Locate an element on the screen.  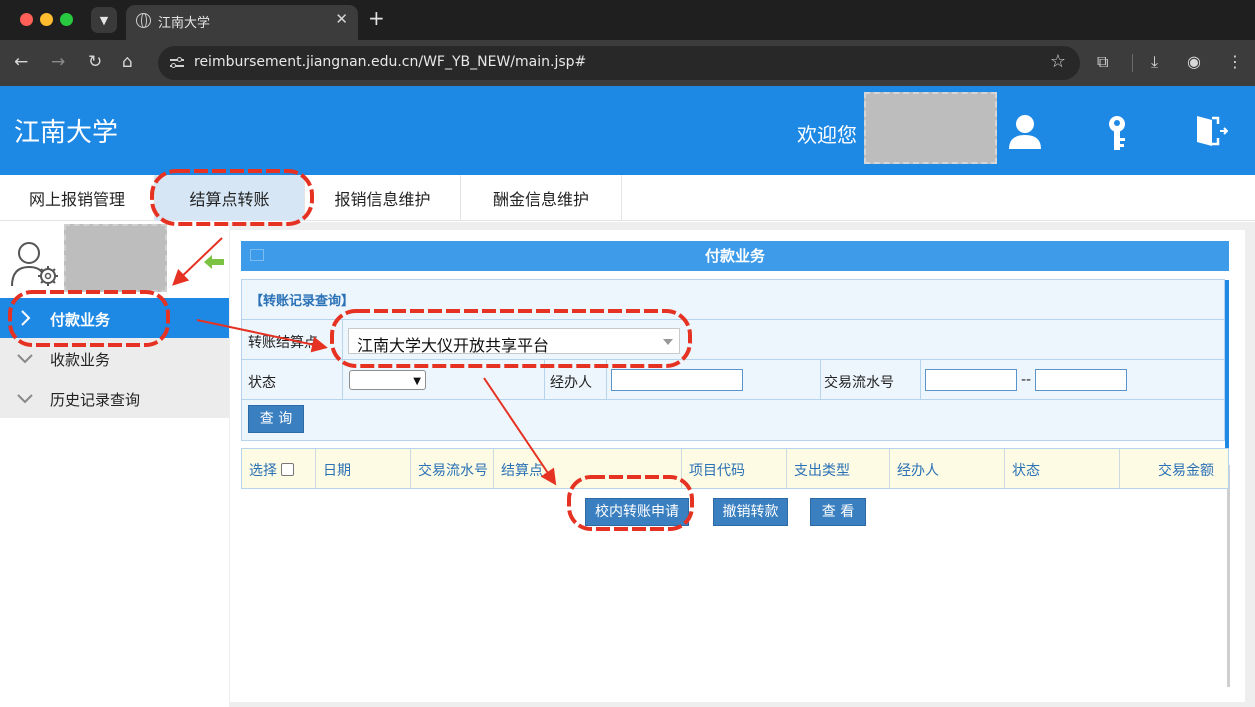
vertical-scrollbar is located at coordinates (1227, 364).